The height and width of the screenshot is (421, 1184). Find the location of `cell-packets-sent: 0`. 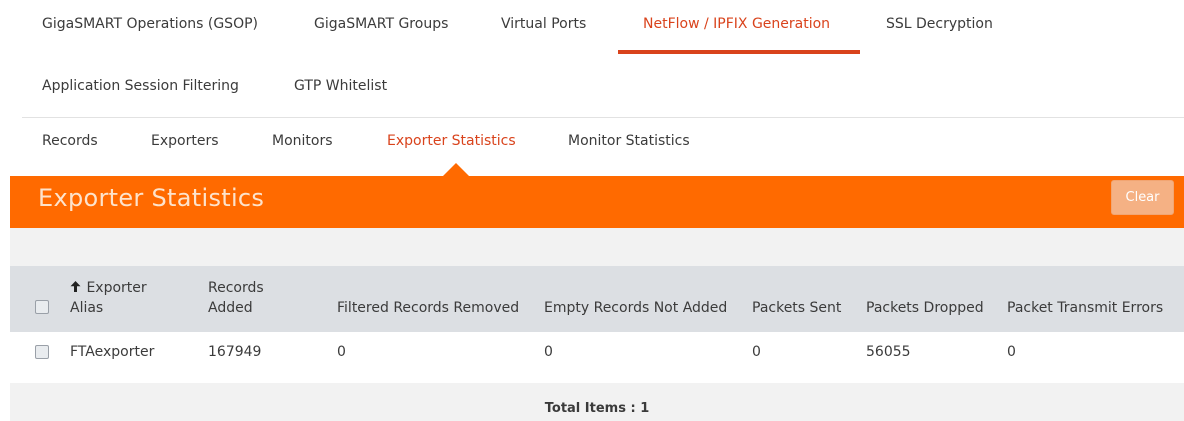

cell-packets-sent: 0 is located at coordinates (756, 352).